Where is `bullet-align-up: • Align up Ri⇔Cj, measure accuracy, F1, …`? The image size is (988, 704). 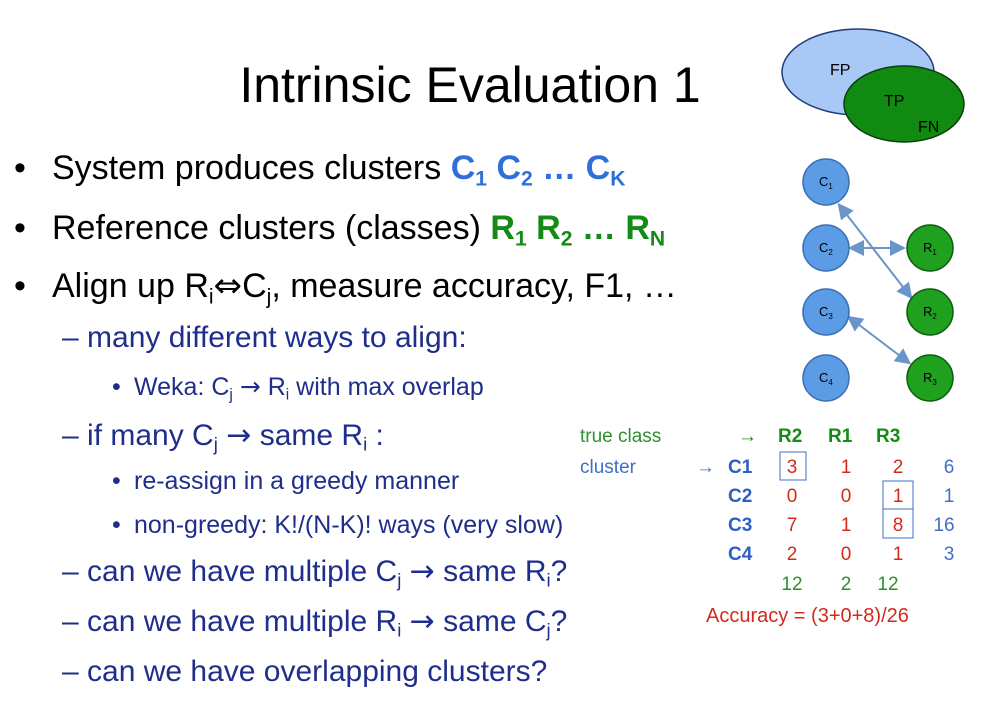
bullet-align-up: • Align up Ri⇔Cj, measure accuracy, F1, … is located at coordinates (345, 287).